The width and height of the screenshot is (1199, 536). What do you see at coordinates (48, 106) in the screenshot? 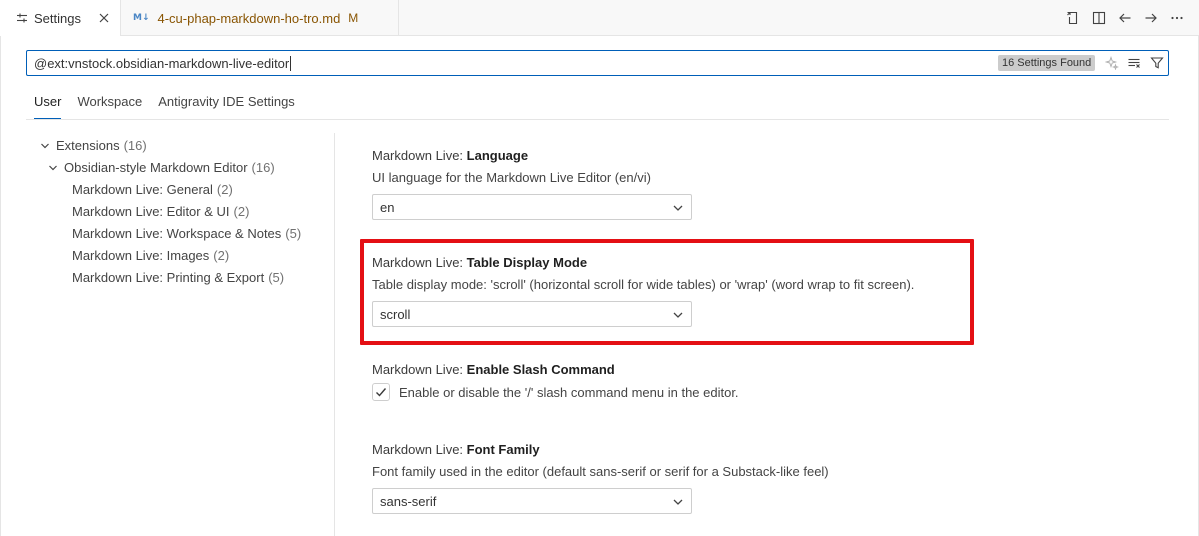
I see `tab-user: User` at bounding box center [48, 106].